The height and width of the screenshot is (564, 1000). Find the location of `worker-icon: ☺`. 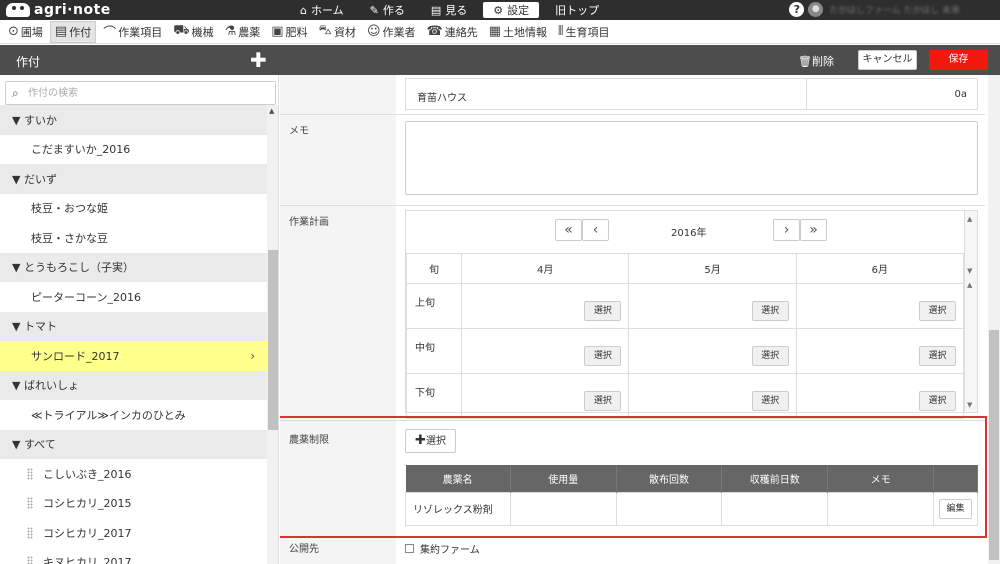

worker-icon: ☺ is located at coordinates (373, 31).